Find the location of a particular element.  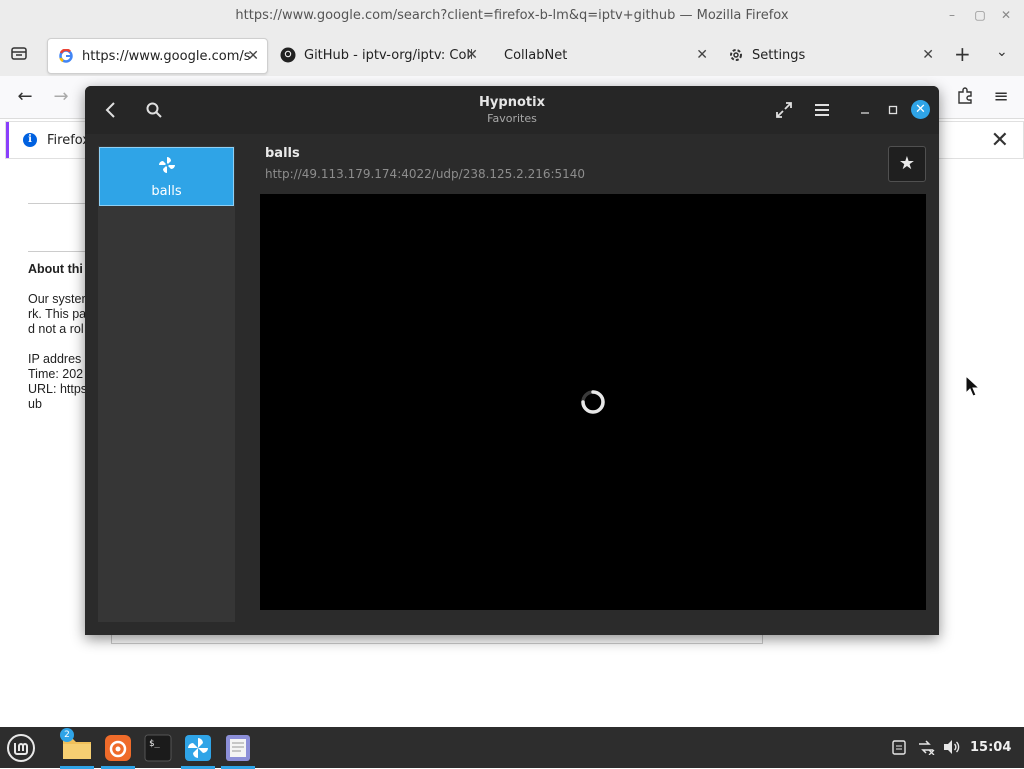

page-text-line: rk. This pa is located at coordinates (57, 314).